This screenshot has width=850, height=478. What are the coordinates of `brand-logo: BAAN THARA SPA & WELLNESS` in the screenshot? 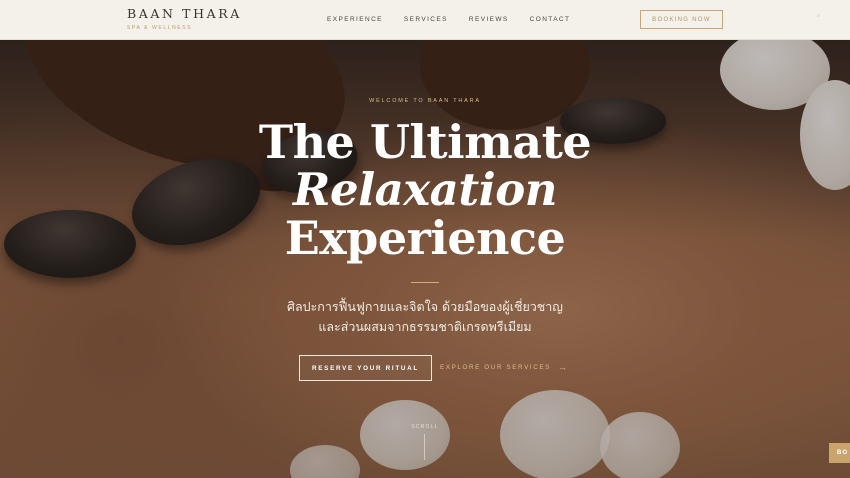 It's located at (184, 18).